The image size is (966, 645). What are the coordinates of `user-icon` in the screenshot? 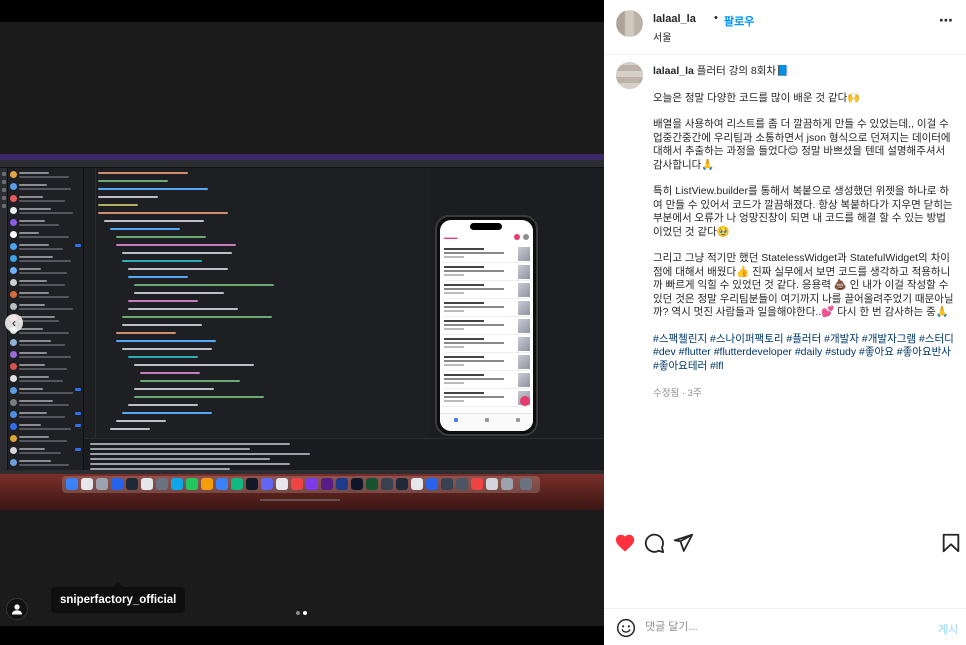 It's located at (17, 609).